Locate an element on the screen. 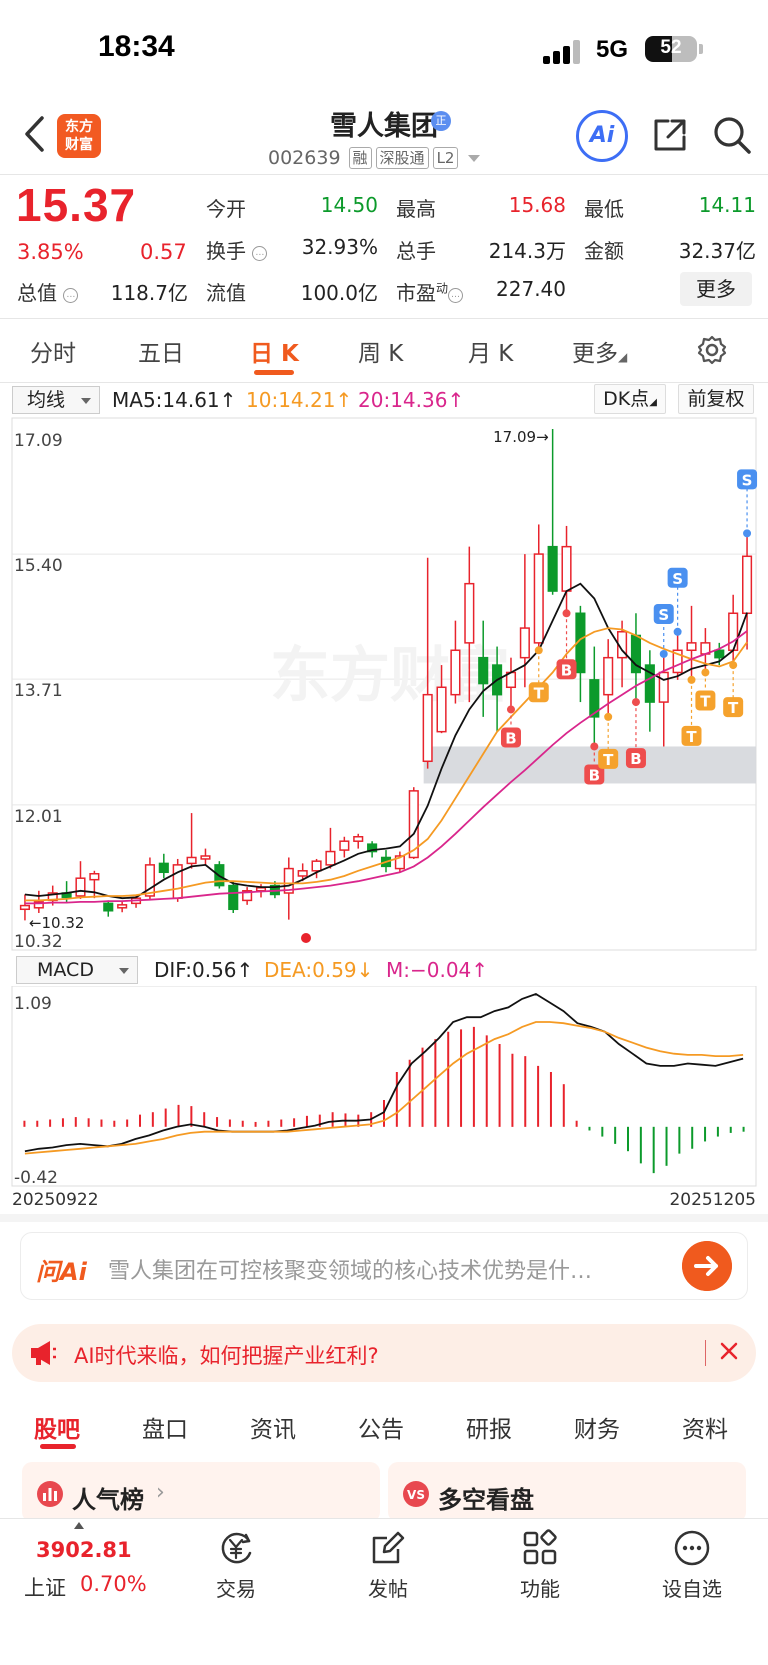 The height and width of the screenshot is (1665, 768). y-tick-label: 15.40 is located at coordinates (38, 566).